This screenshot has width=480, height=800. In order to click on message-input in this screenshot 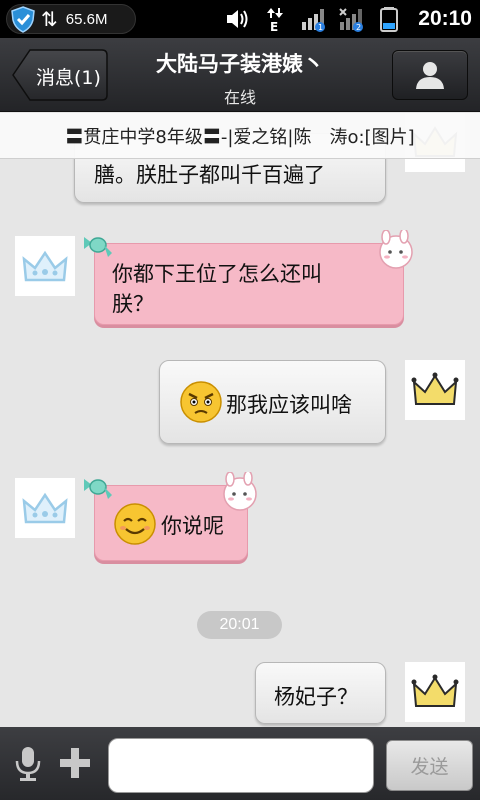, I will do `click(241, 765)`.